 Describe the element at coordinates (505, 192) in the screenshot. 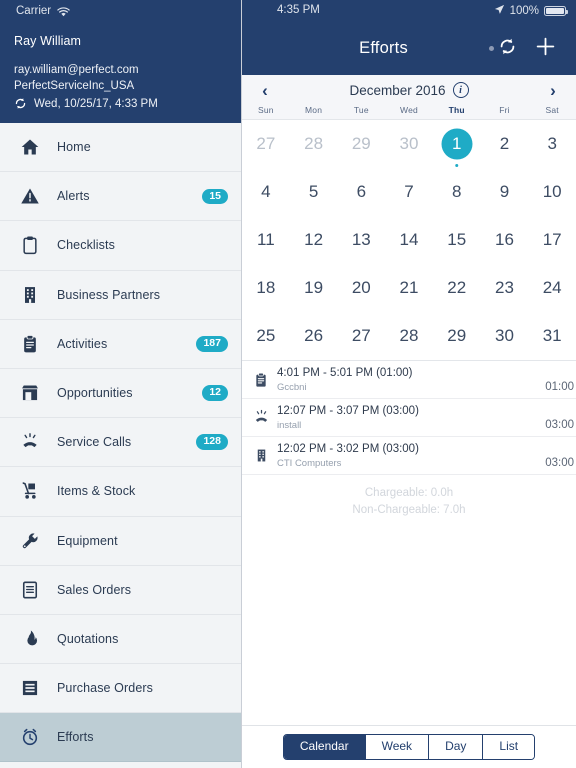

I see `calendar-day: 9` at that location.